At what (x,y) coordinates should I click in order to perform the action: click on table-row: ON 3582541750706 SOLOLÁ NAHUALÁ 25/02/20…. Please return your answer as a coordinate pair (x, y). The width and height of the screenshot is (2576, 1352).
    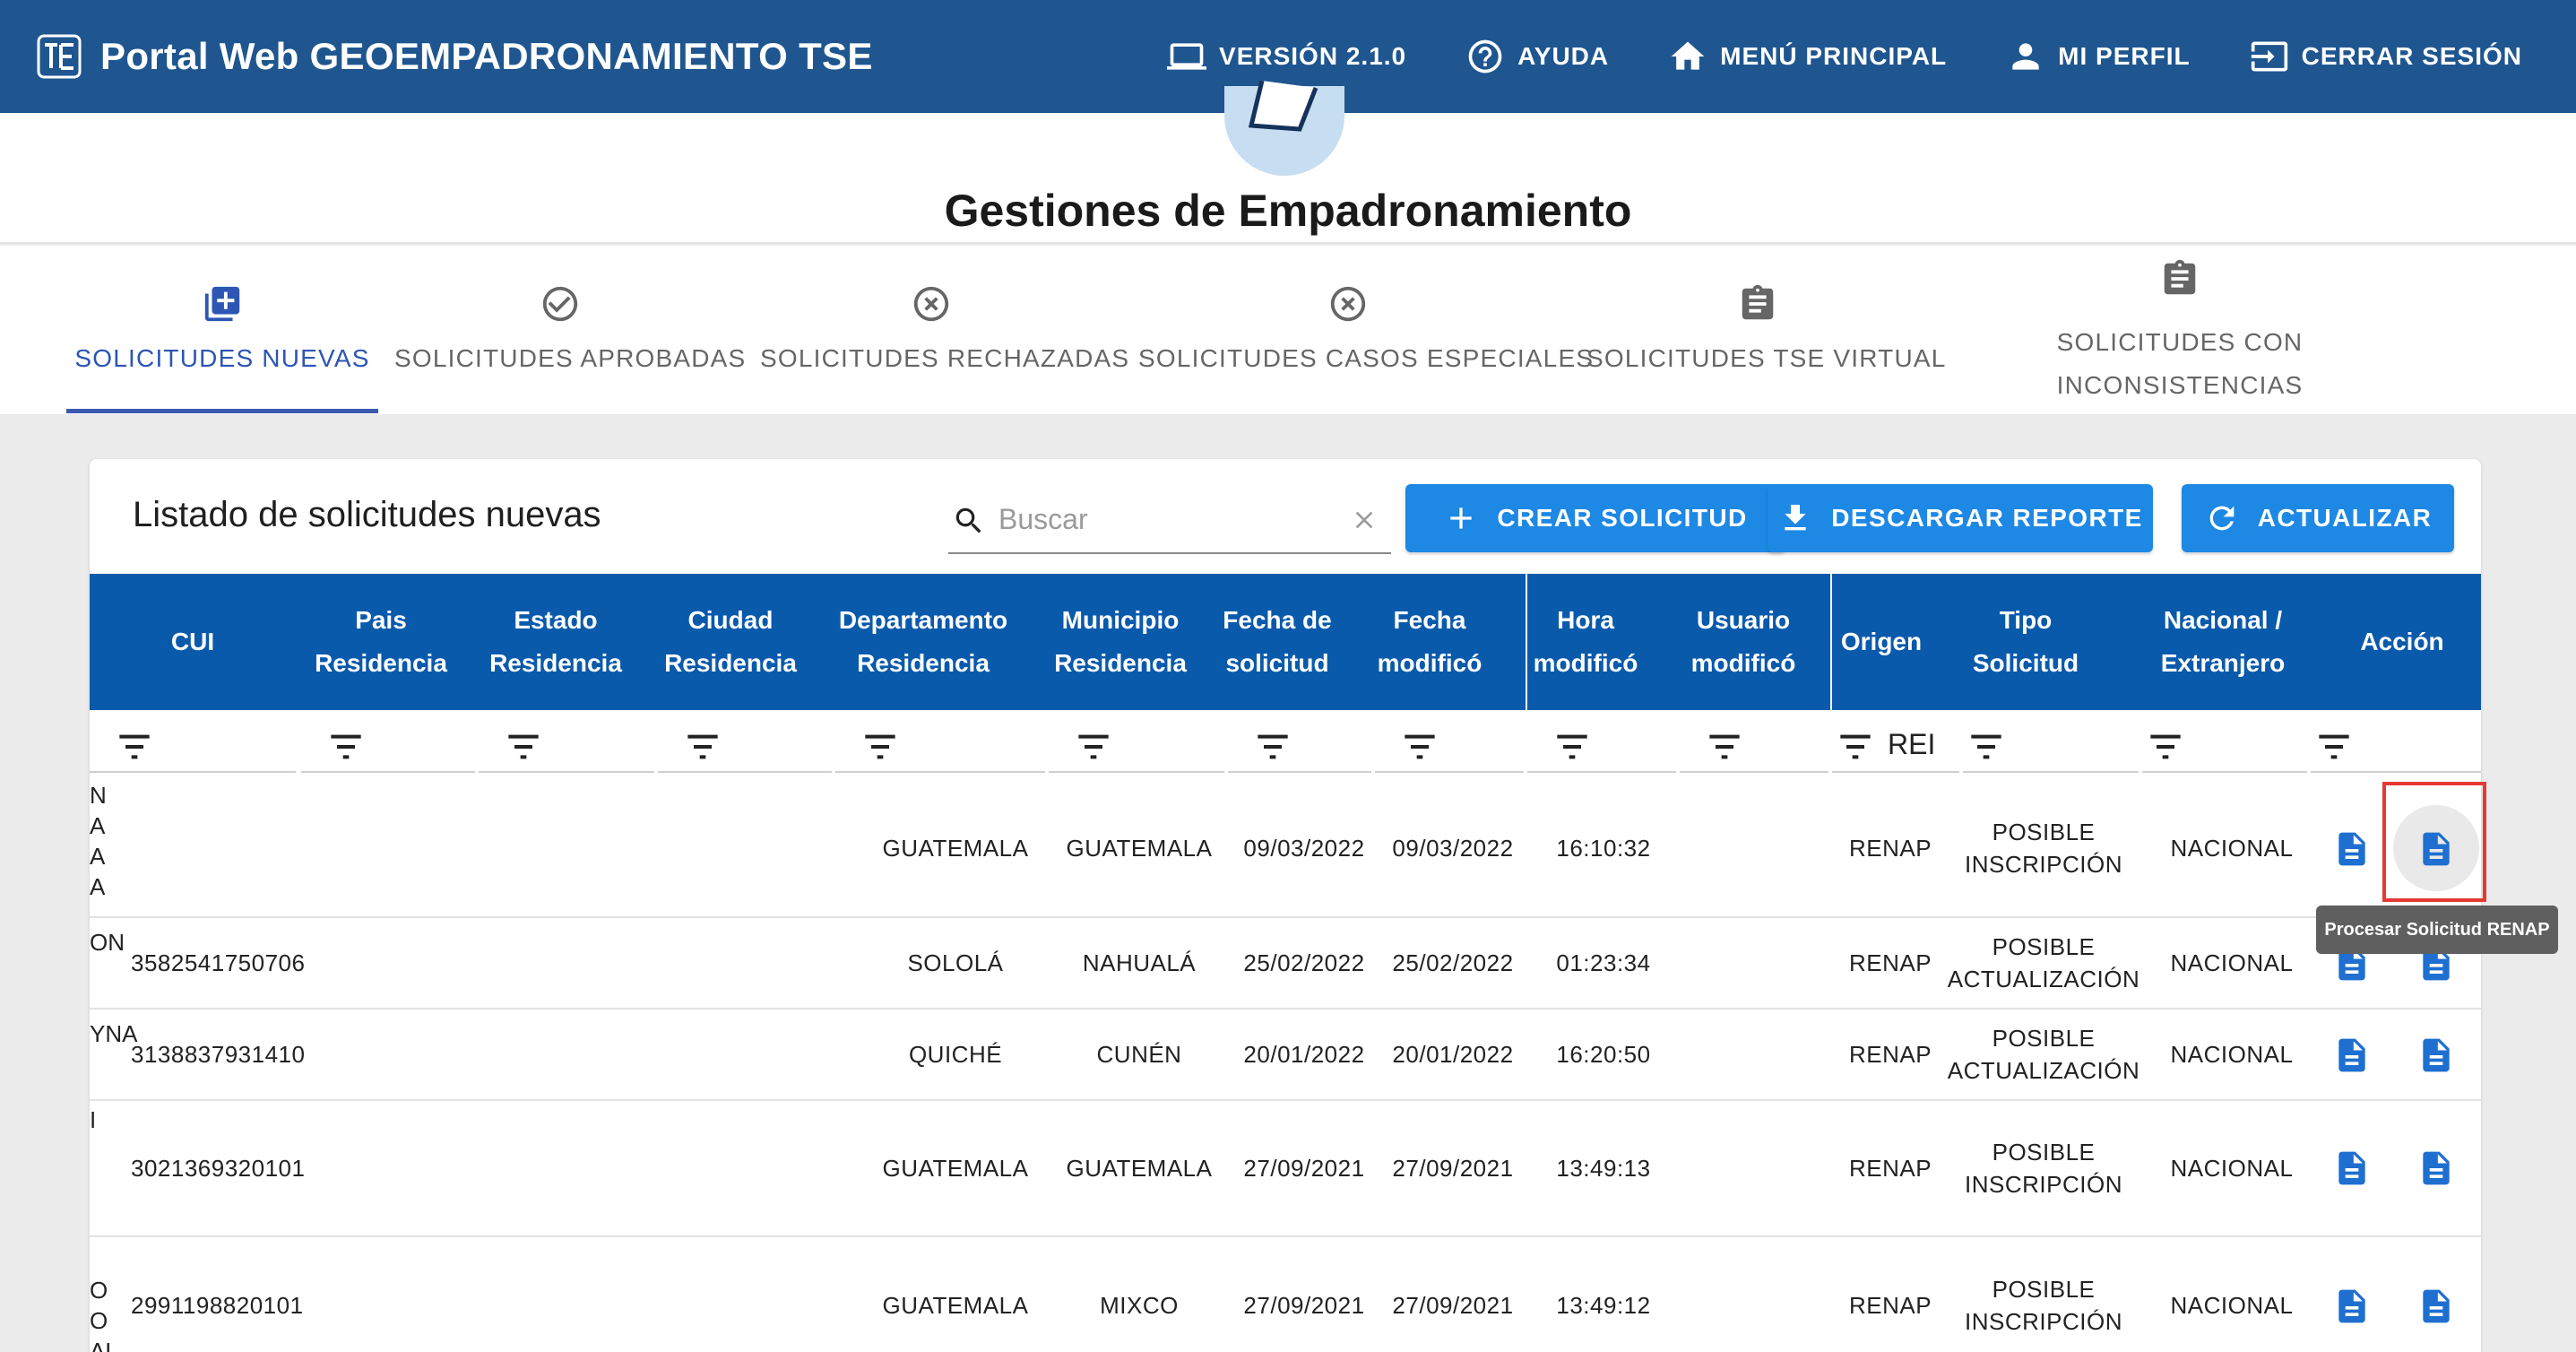
    Looking at the image, I should click on (1285, 964).